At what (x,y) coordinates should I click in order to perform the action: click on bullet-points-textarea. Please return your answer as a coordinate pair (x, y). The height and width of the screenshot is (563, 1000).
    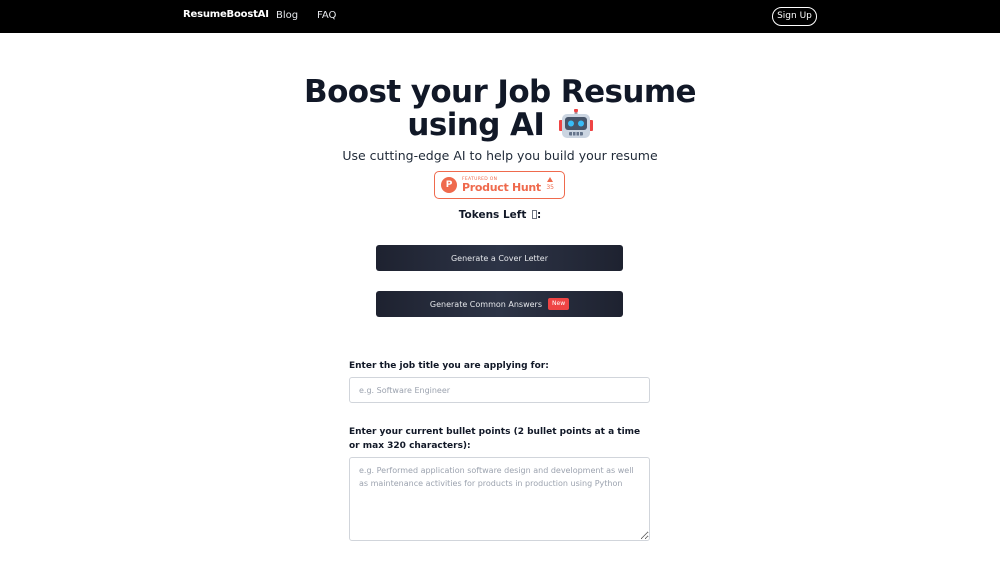
    Looking at the image, I should click on (499, 499).